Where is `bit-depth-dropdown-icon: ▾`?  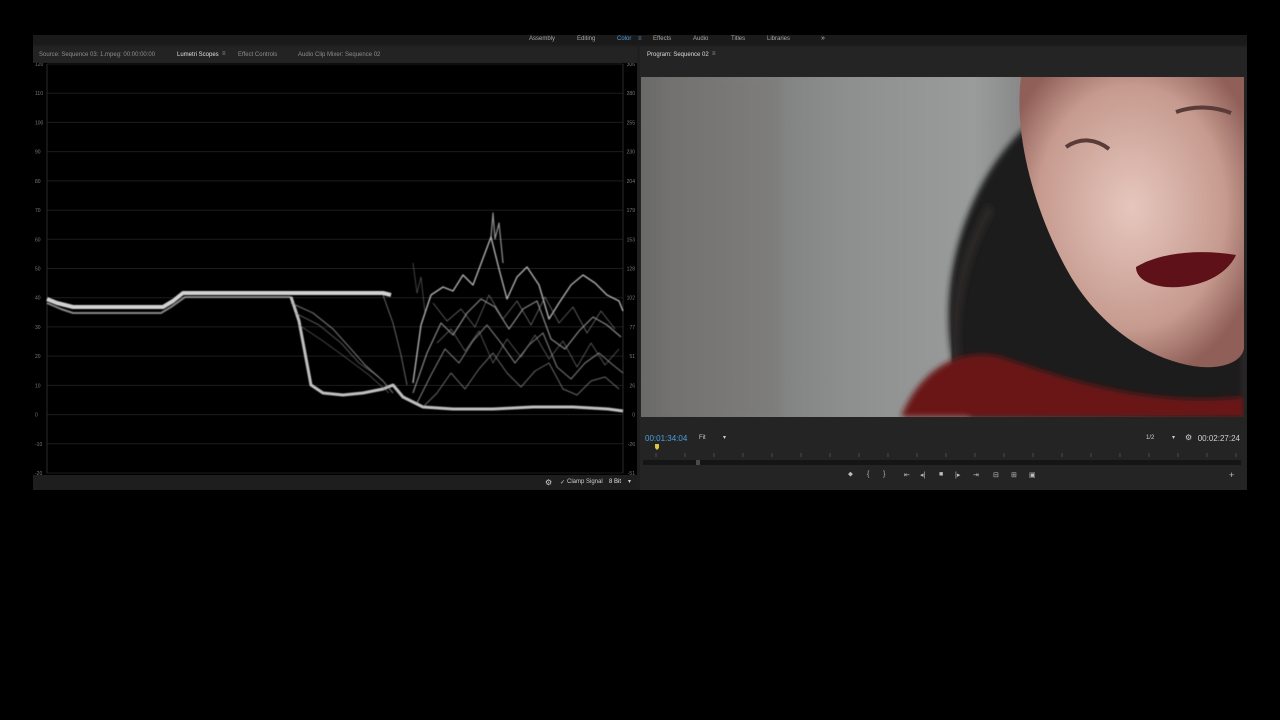 bit-depth-dropdown-icon: ▾ is located at coordinates (629, 481).